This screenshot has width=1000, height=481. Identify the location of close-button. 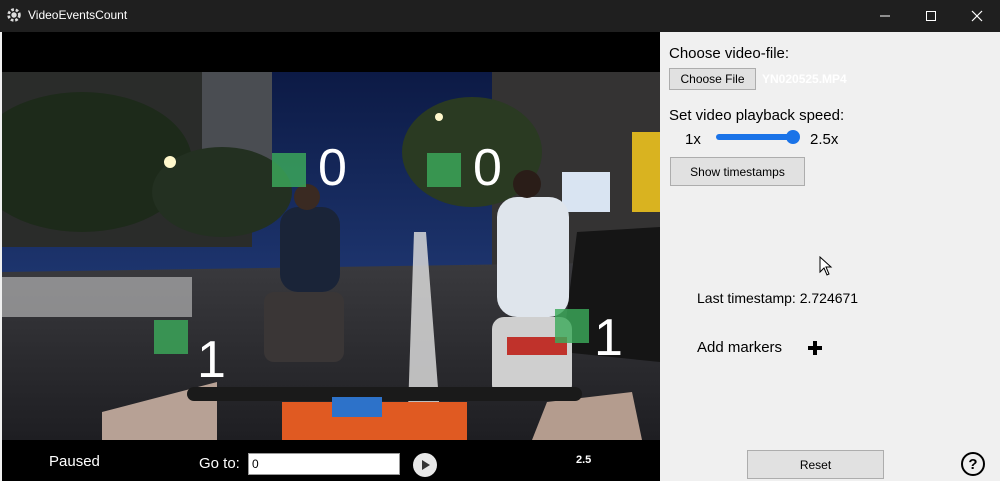
(977, 16).